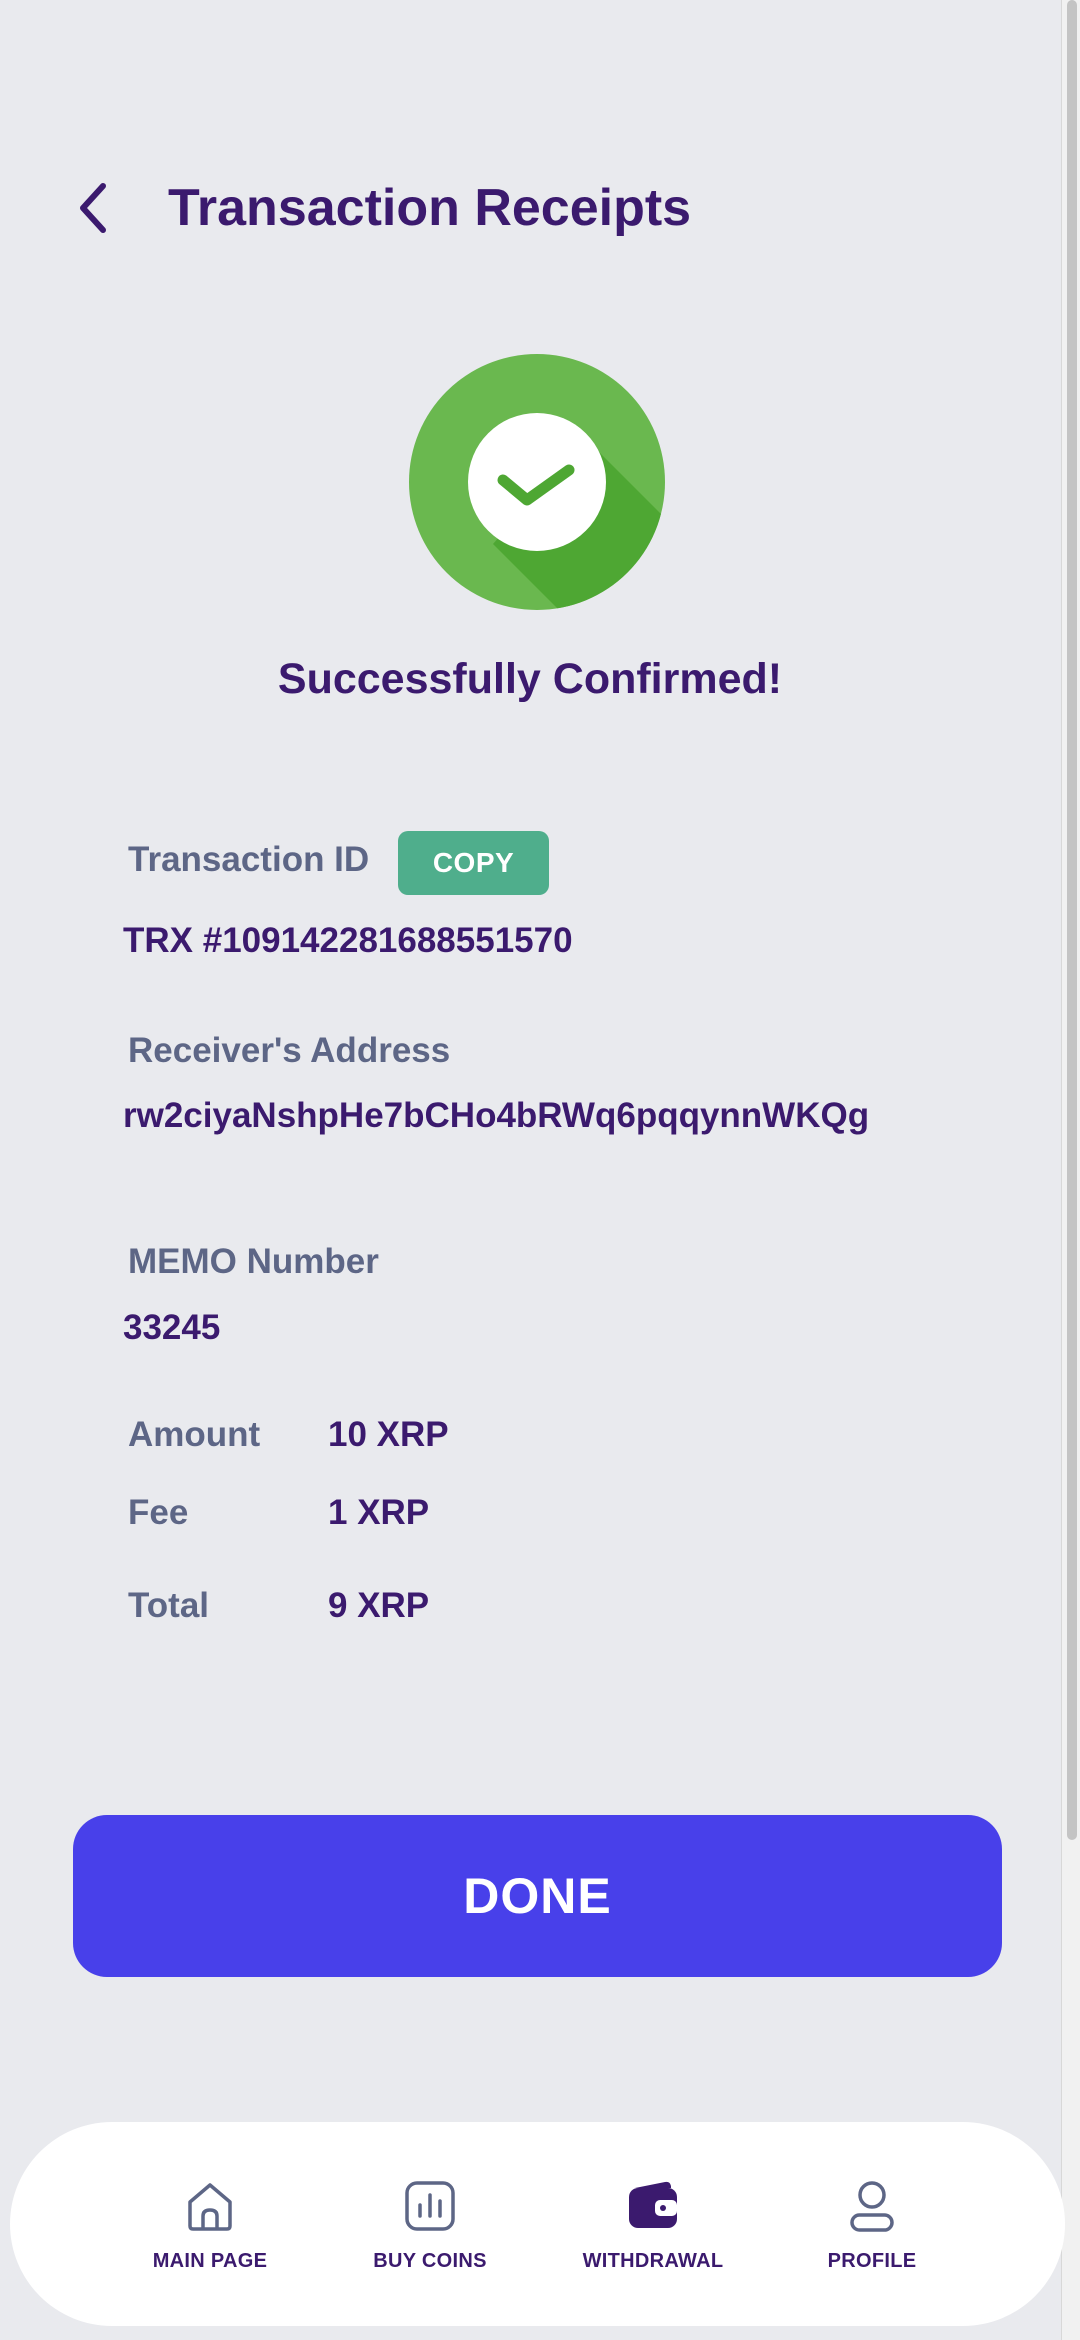  Describe the element at coordinates (210, 2260) in the screenshot. I see `nav-label-main-page: MAIN PAGE` at that location.